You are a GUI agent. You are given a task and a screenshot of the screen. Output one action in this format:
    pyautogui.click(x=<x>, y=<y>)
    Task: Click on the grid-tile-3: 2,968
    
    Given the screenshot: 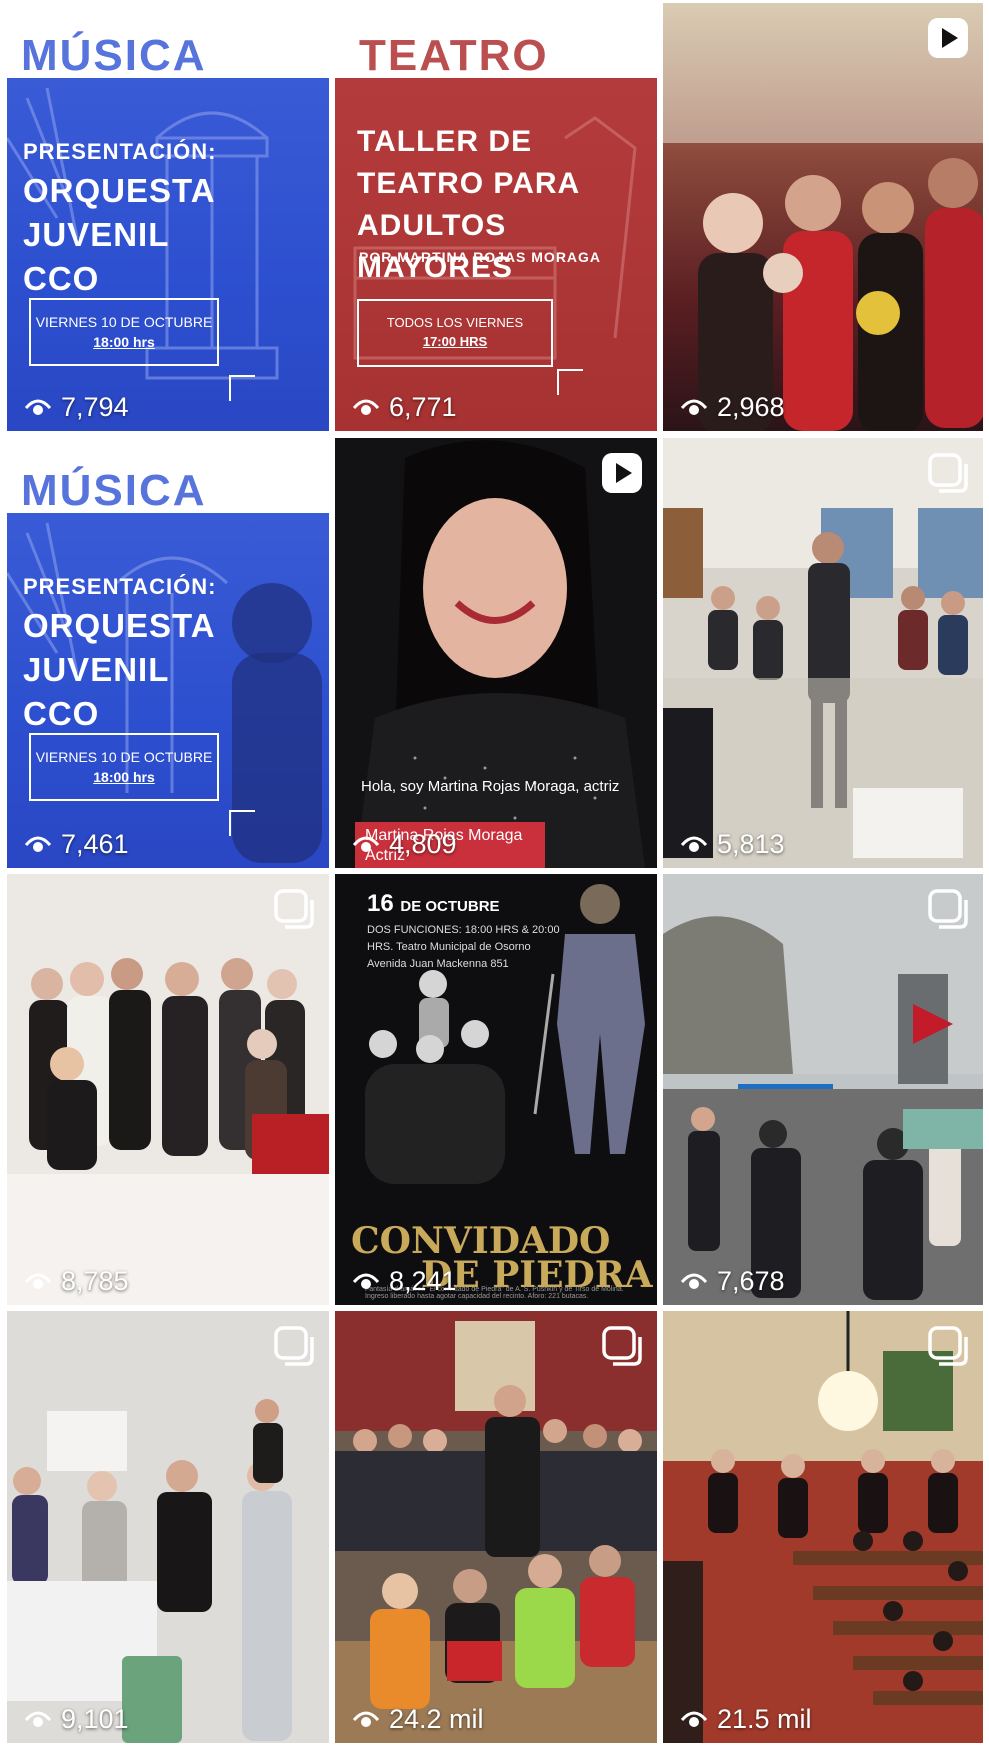 What is the action you would take?
    pyautogui.click(x=823, y=217)
    